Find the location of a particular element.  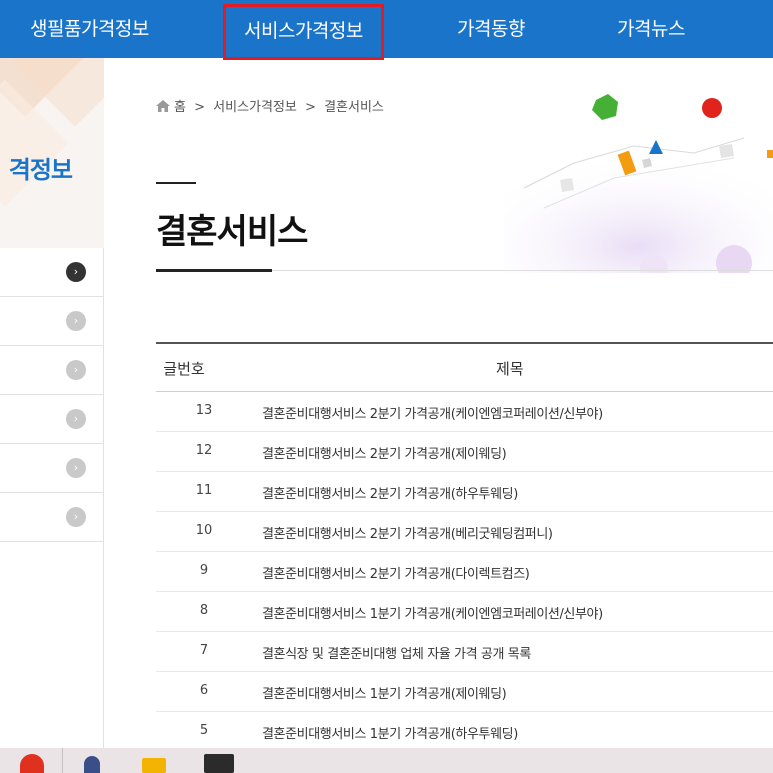

title-divider-accent is located at coordinates (214, 270).